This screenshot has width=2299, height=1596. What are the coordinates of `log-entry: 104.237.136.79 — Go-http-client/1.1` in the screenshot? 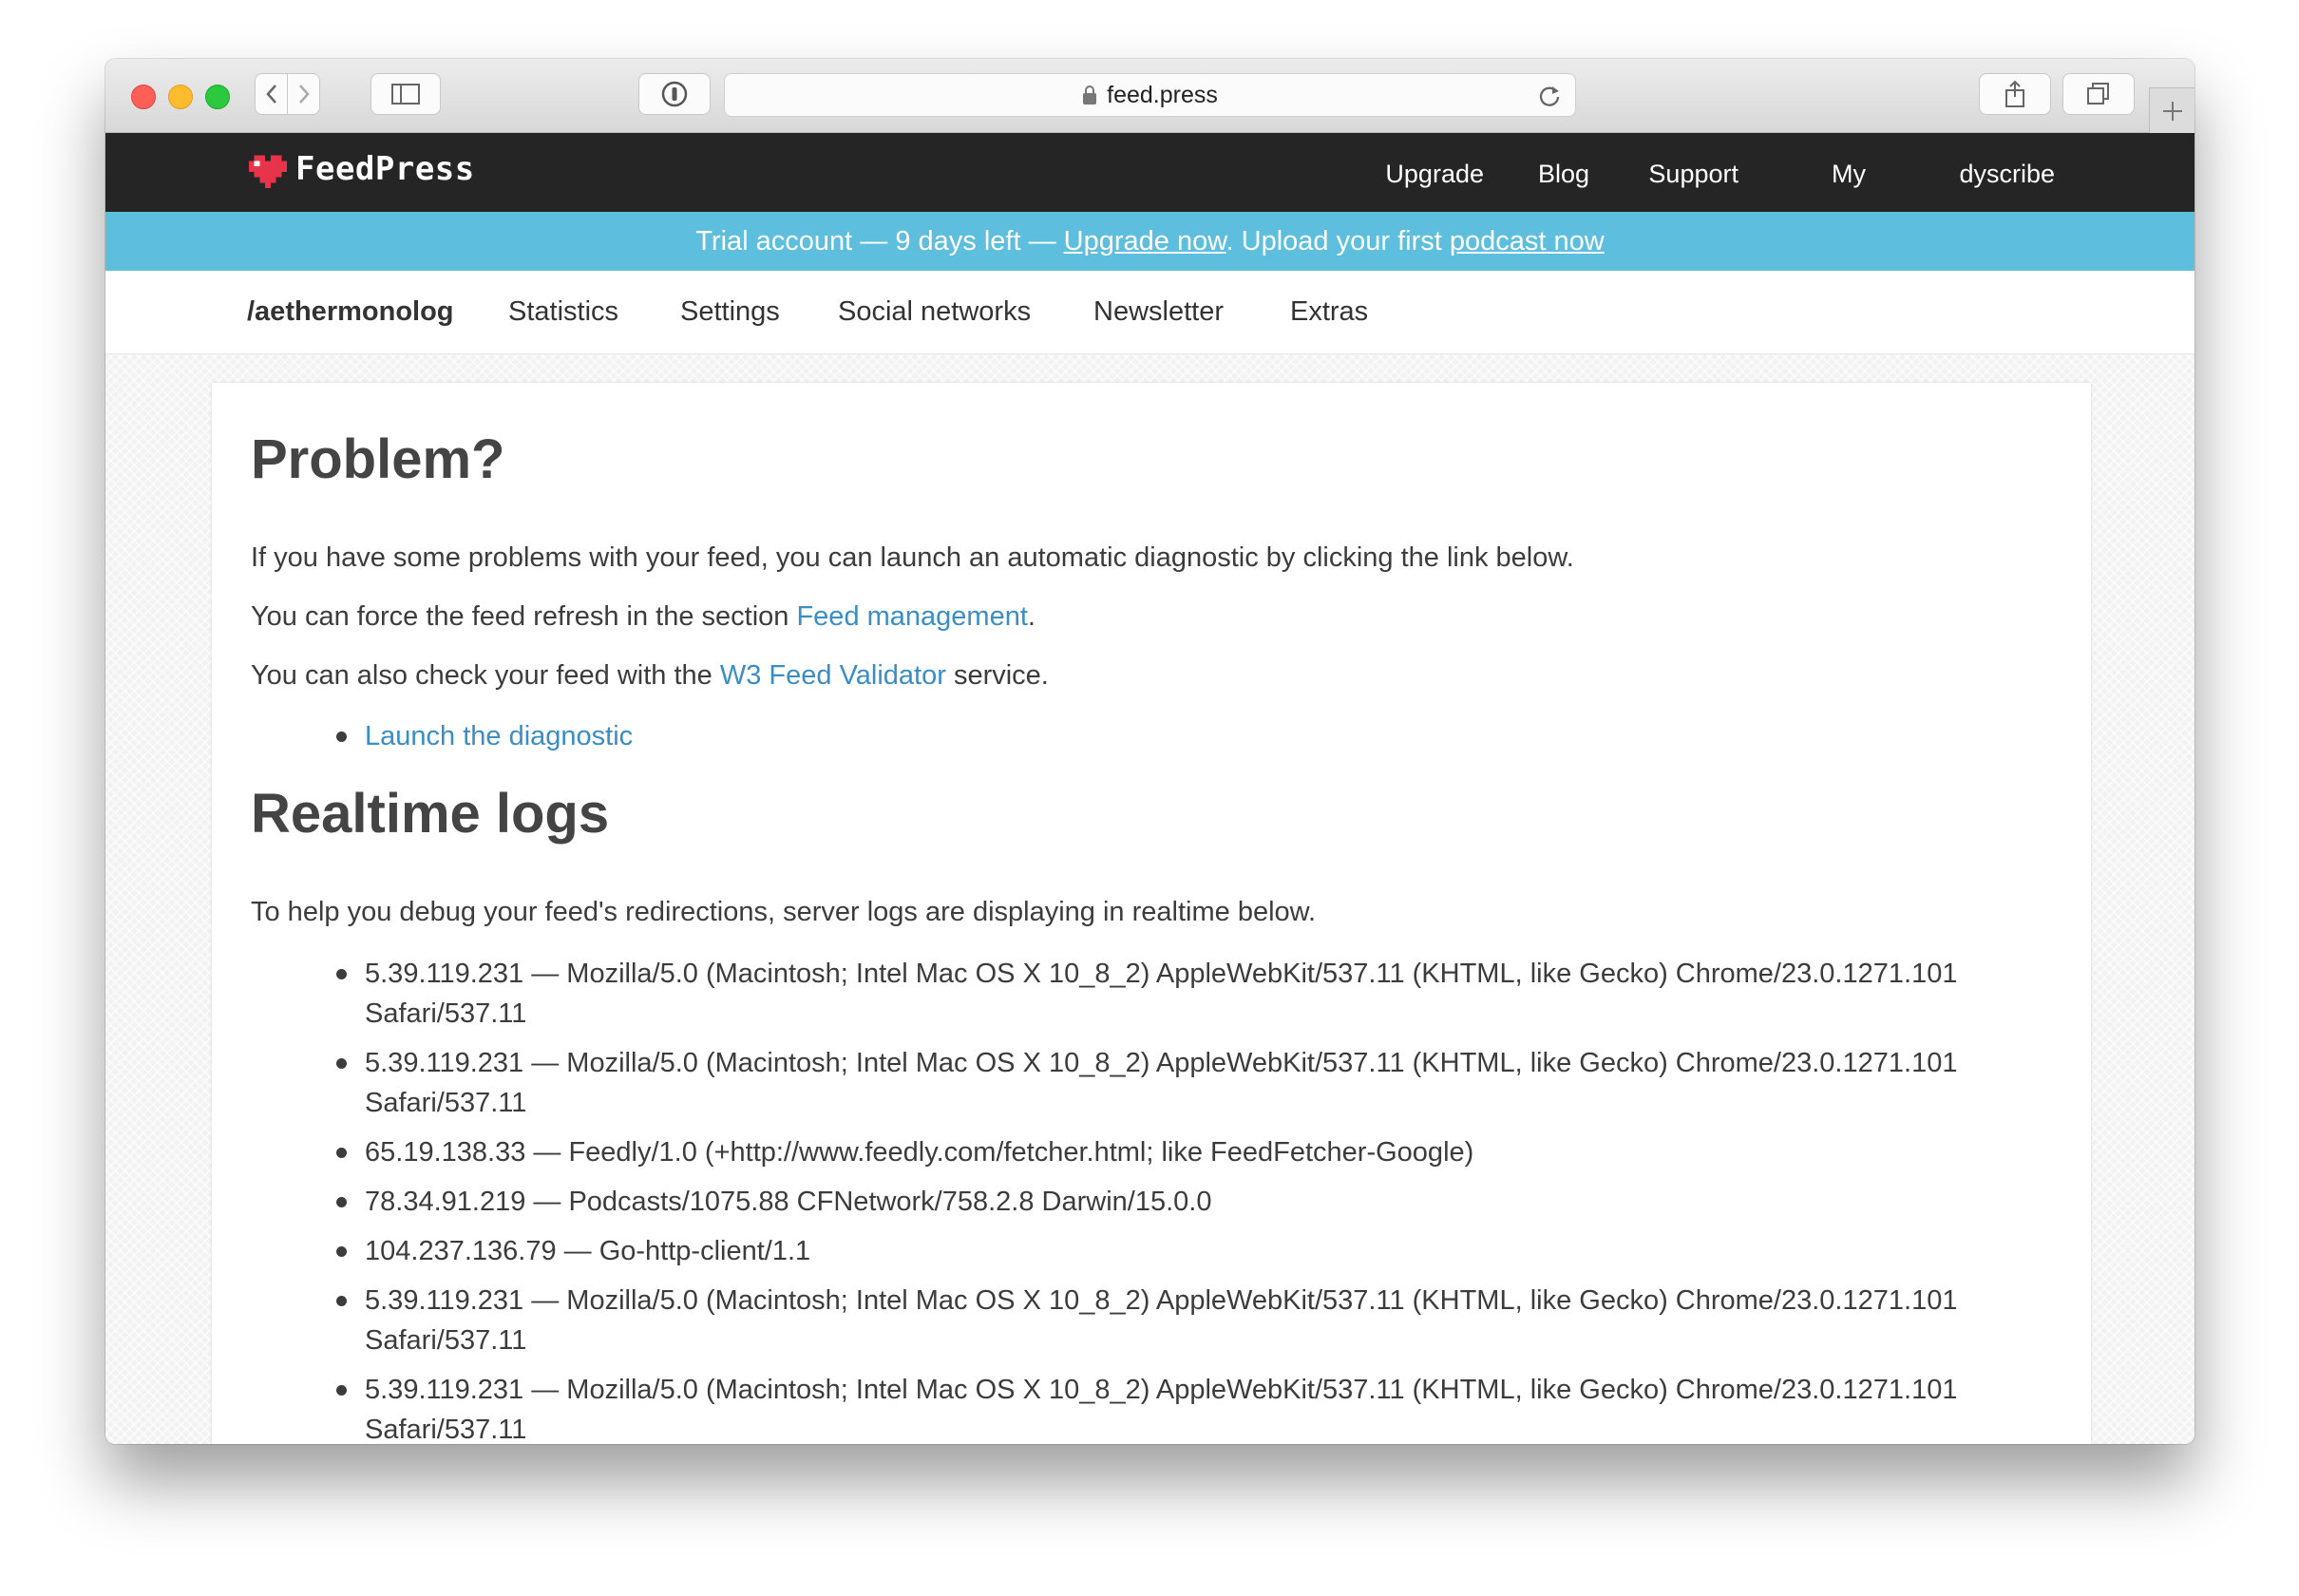 It's located at (1106, 1251).